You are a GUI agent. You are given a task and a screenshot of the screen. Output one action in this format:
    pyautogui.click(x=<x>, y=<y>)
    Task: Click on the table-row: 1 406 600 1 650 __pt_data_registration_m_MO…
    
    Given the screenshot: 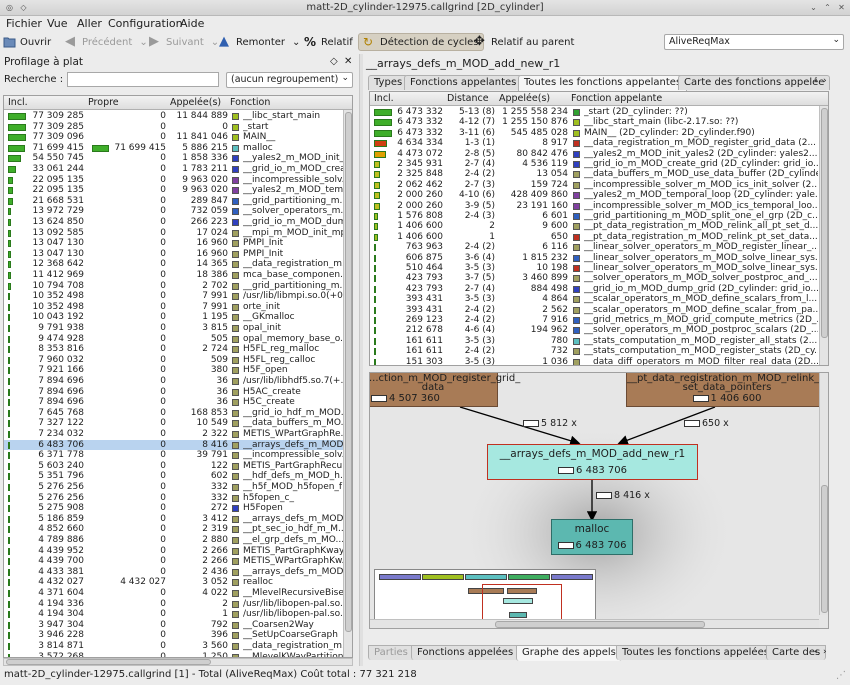 What is the action you would take?
    pyautogui.click(x=599, y=237)
    